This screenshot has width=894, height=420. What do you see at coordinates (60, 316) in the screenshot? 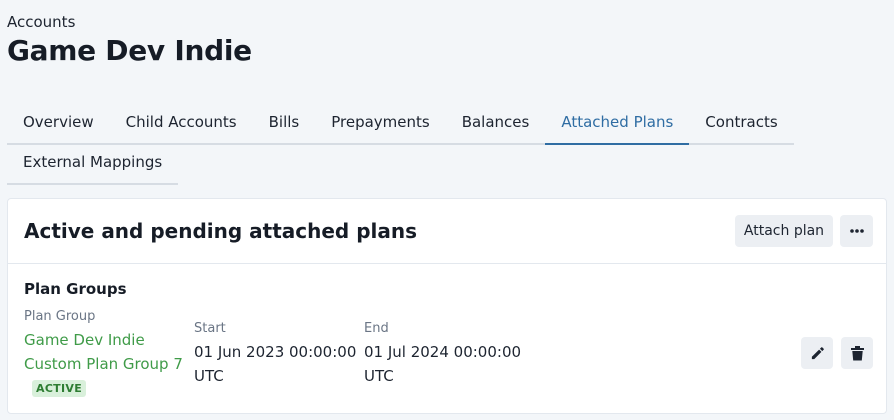
I see `plan-group-column-label: Plan Group` at bounding box center [60, 316].